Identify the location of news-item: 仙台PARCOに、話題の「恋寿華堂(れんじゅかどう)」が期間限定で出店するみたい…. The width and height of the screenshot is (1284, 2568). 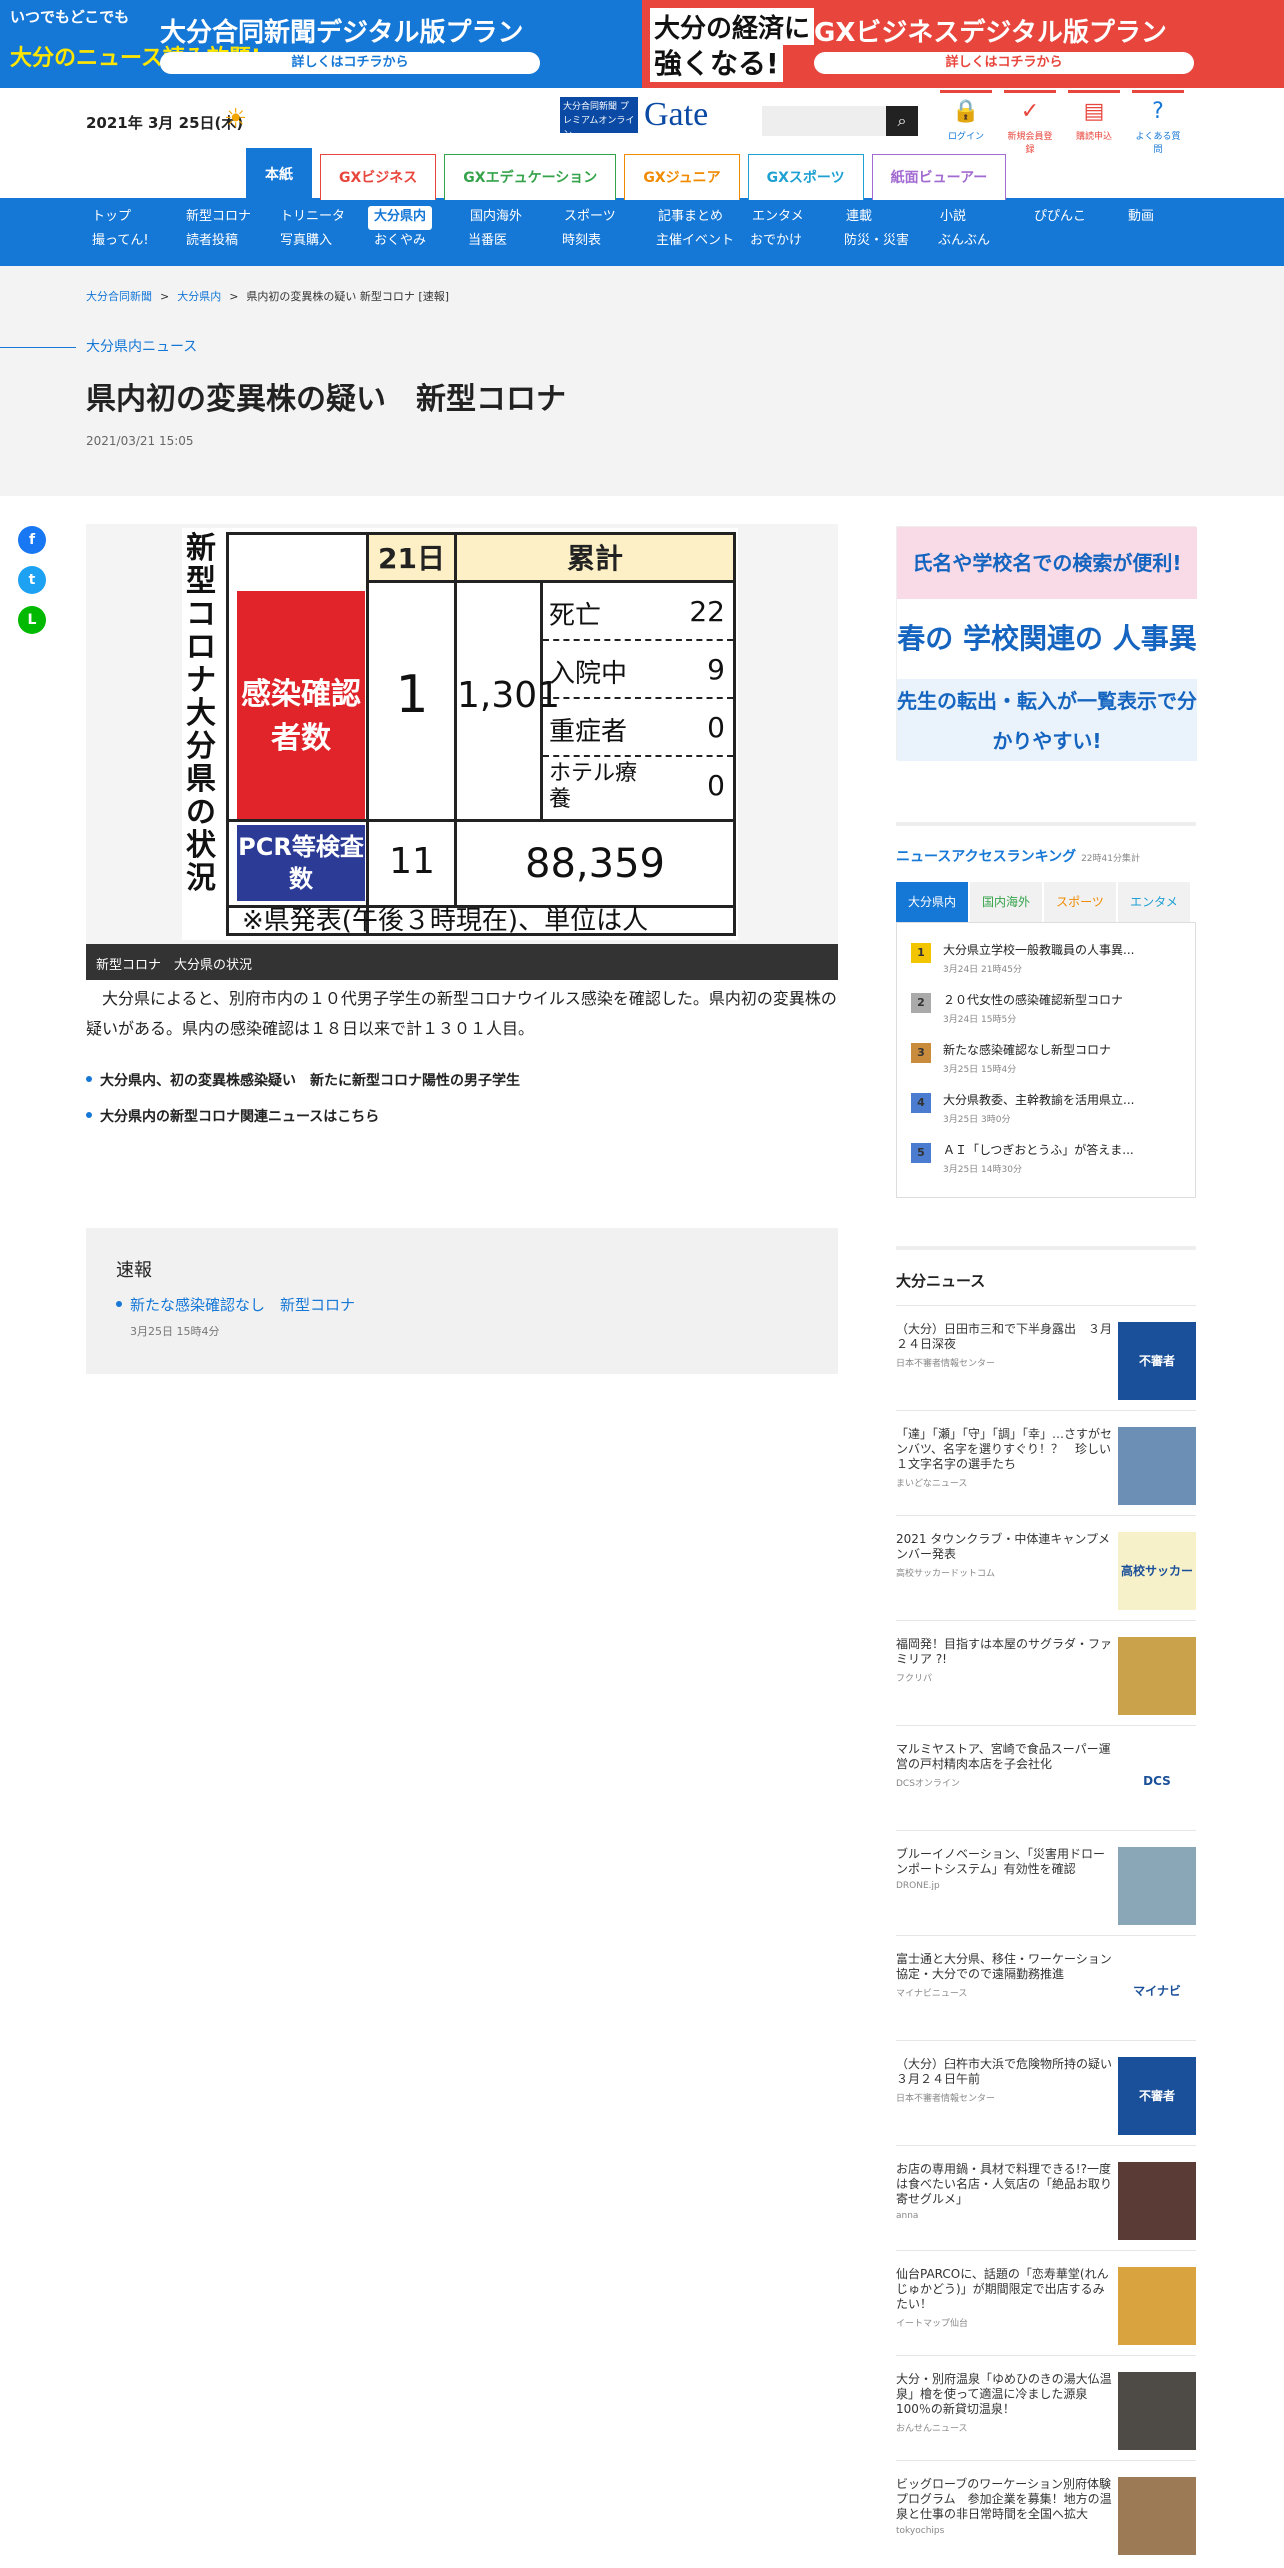
(1046, 2302).